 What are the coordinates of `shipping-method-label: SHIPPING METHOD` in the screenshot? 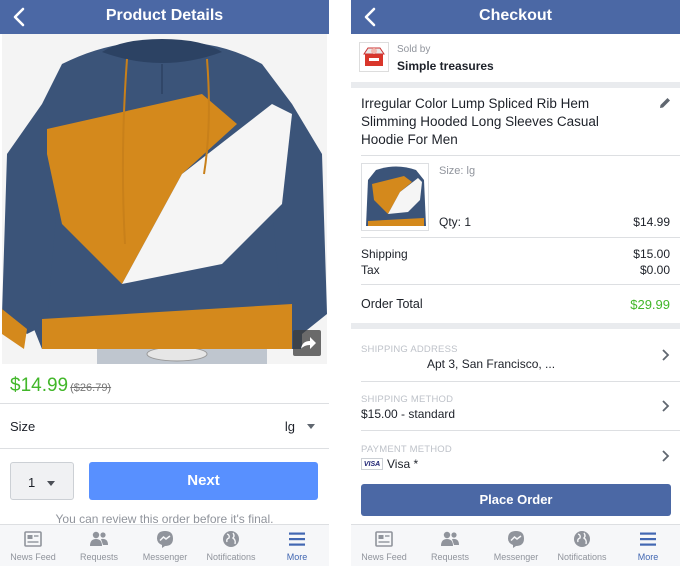 It's located at (407, 399).